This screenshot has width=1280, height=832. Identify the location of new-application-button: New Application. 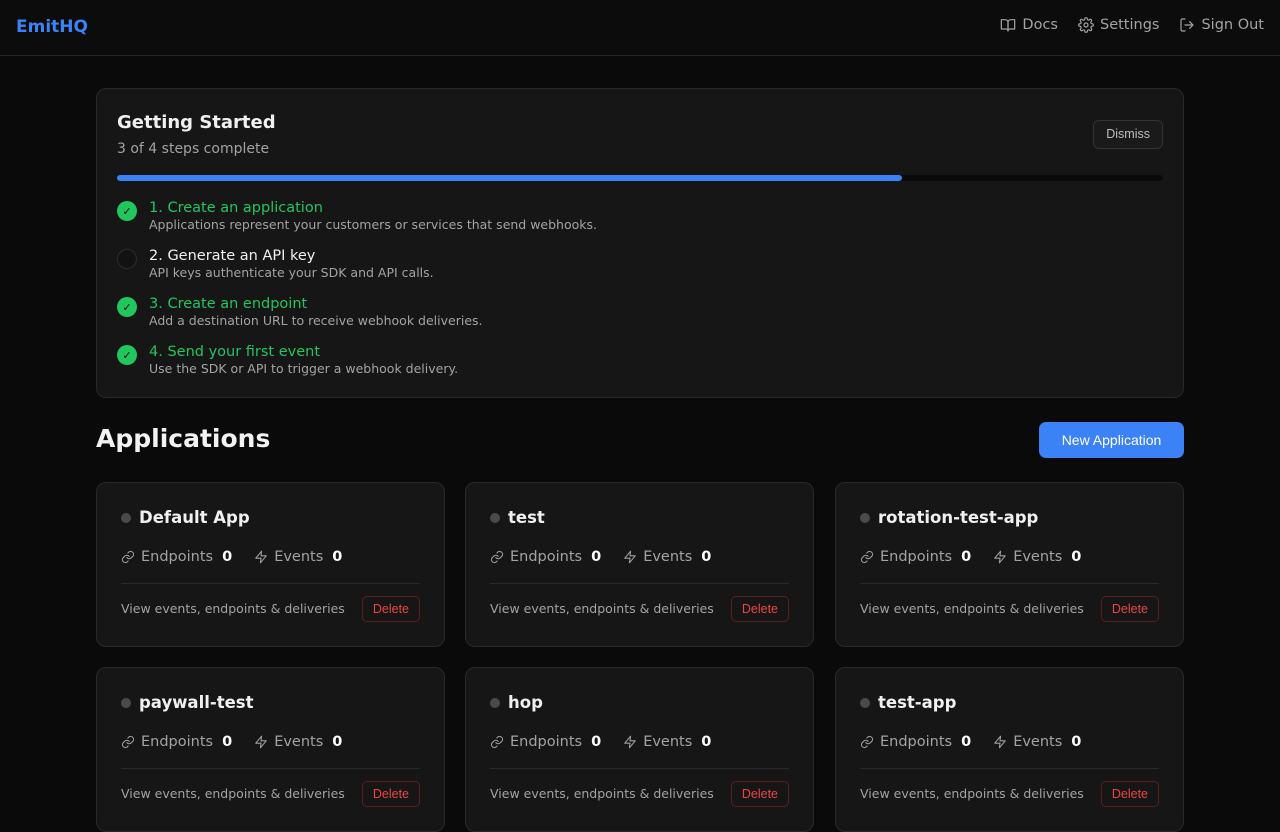
(1111, 440).